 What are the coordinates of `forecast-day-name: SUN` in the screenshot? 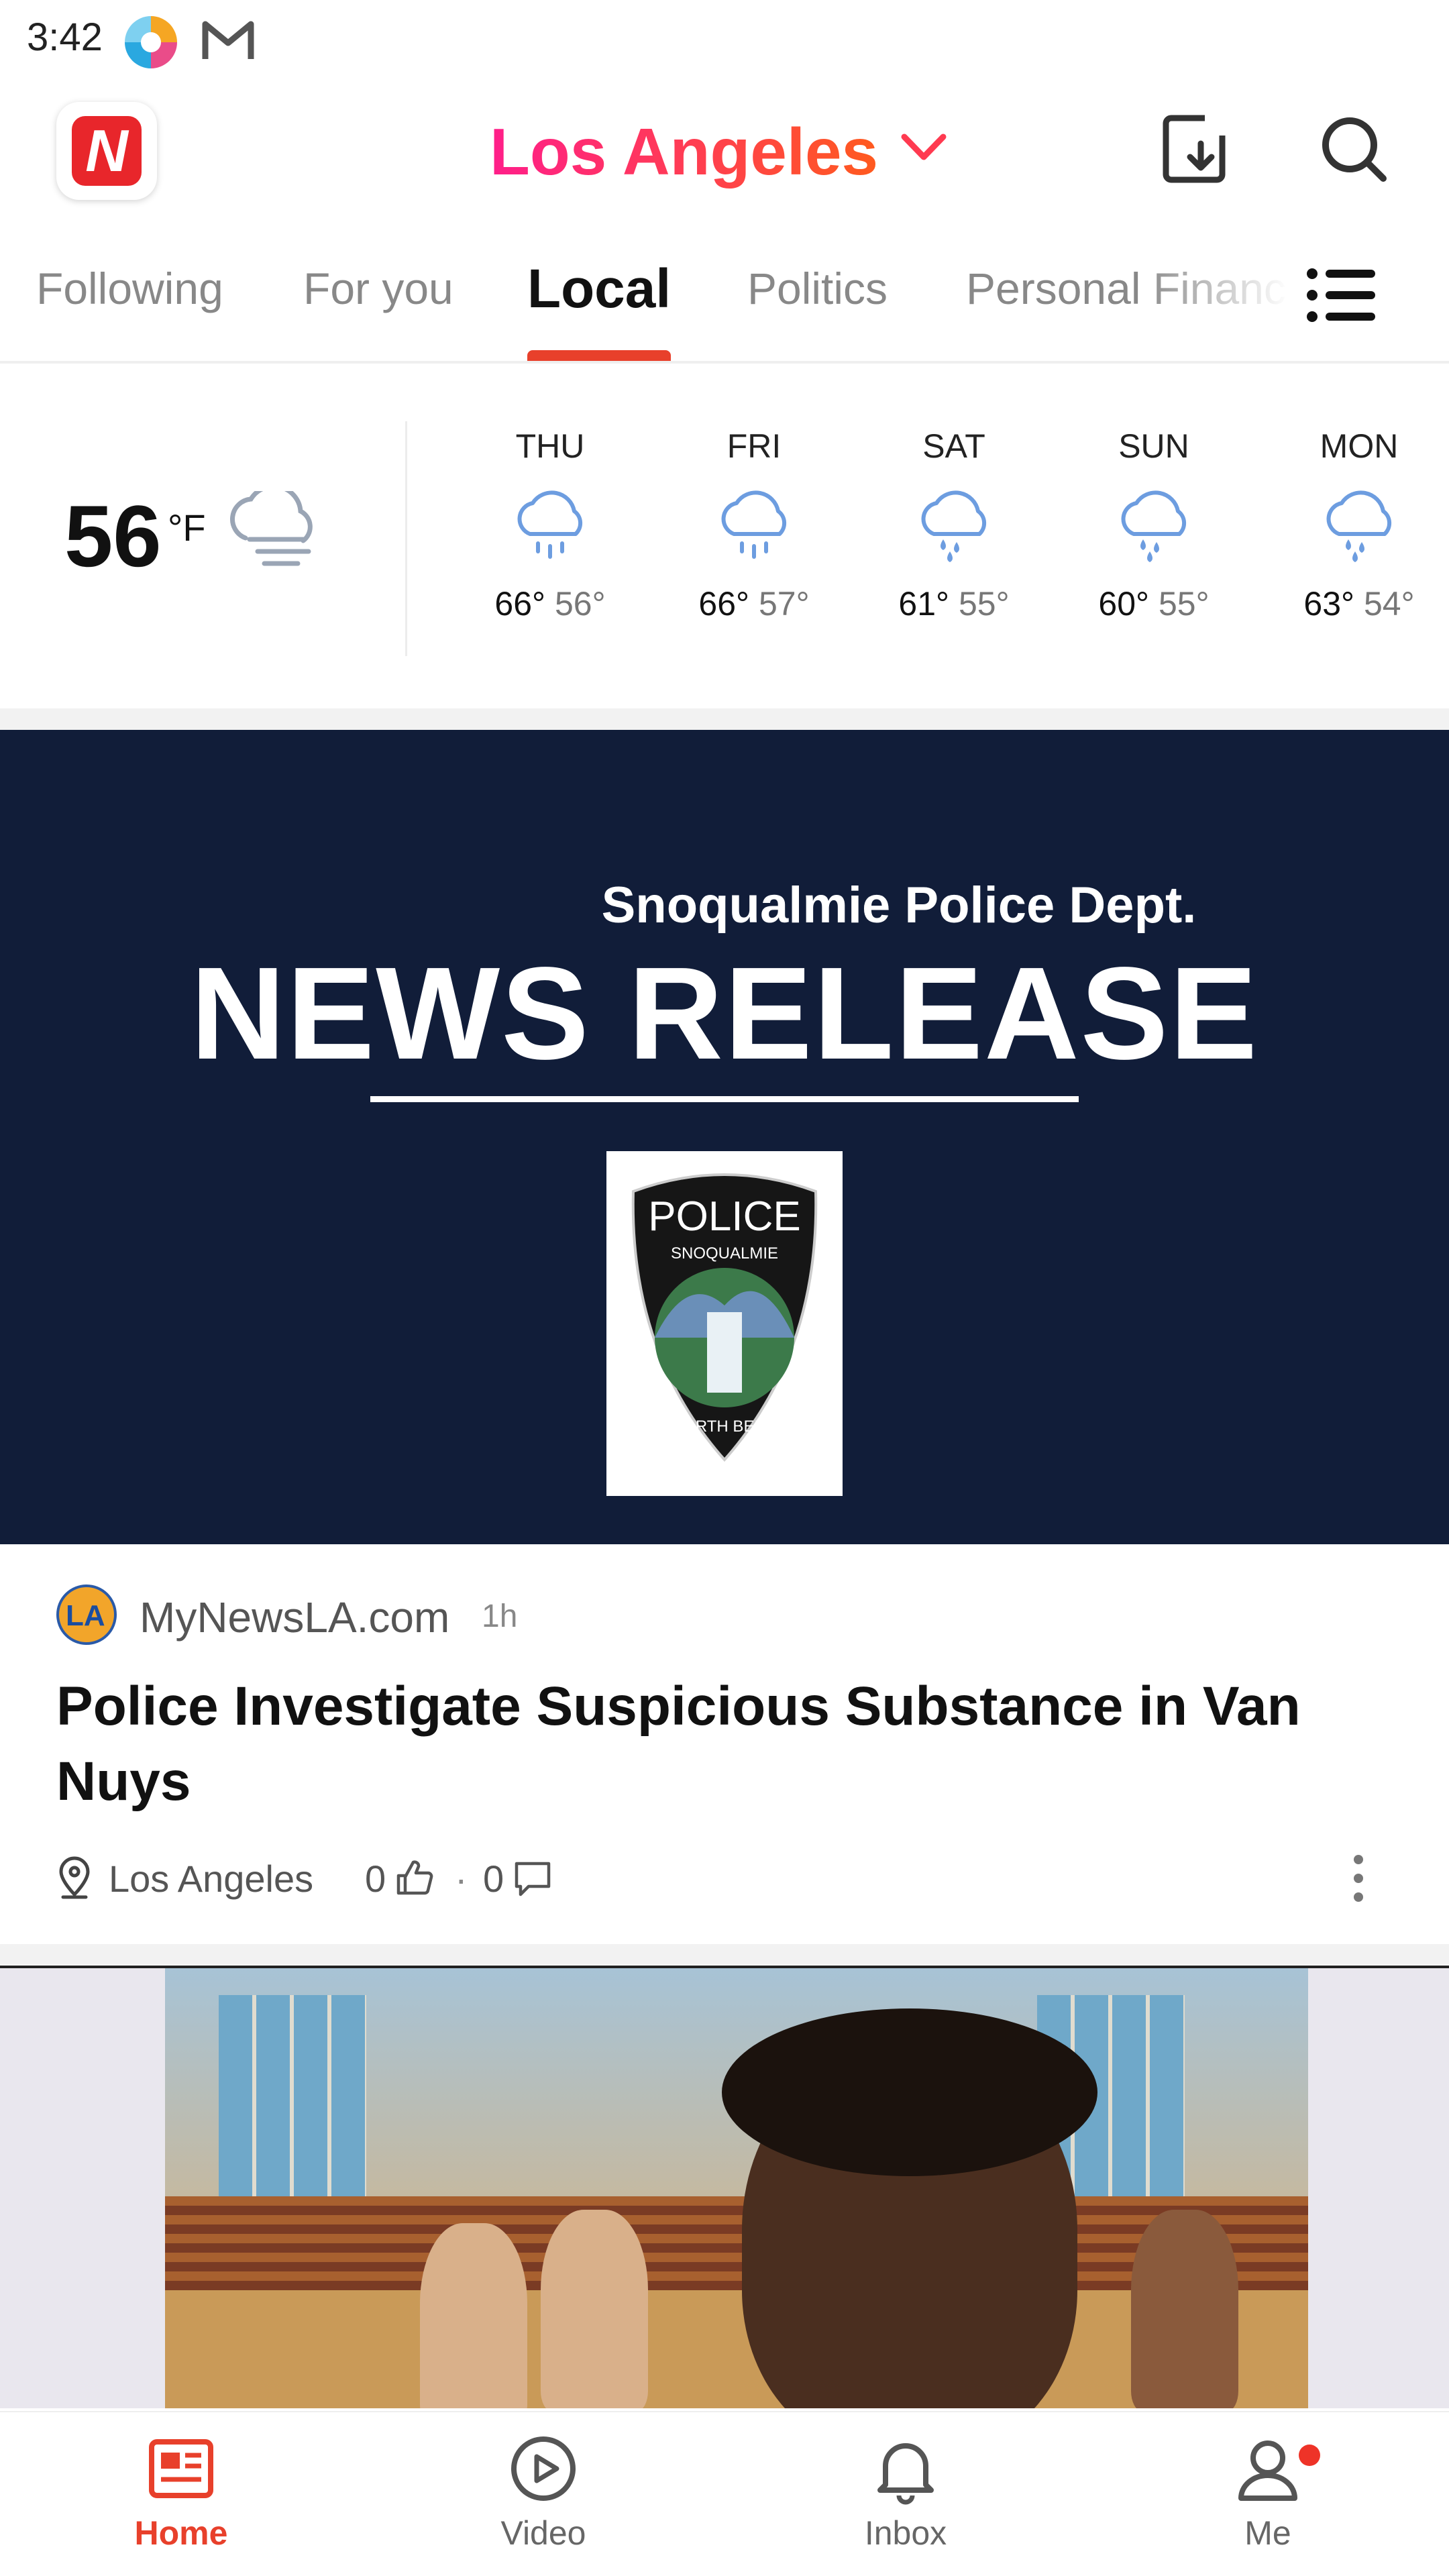 It's located at (1153, 446).